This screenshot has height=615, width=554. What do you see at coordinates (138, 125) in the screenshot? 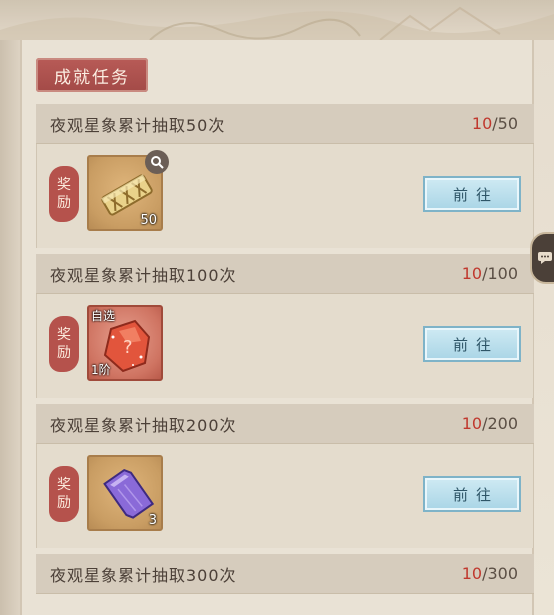
I see `task-title: 夜观星象累计抽取50次` at bounding box center [138, 125].